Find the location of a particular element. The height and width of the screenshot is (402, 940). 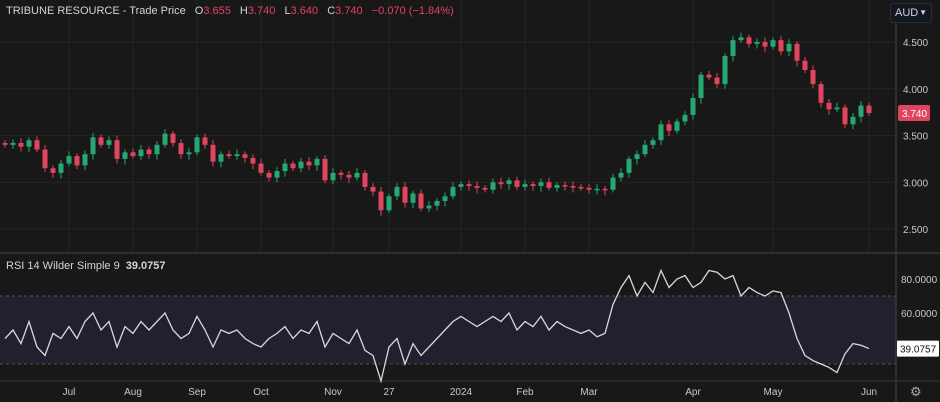

currency-label: AUD is located at coordinates (907, 13).